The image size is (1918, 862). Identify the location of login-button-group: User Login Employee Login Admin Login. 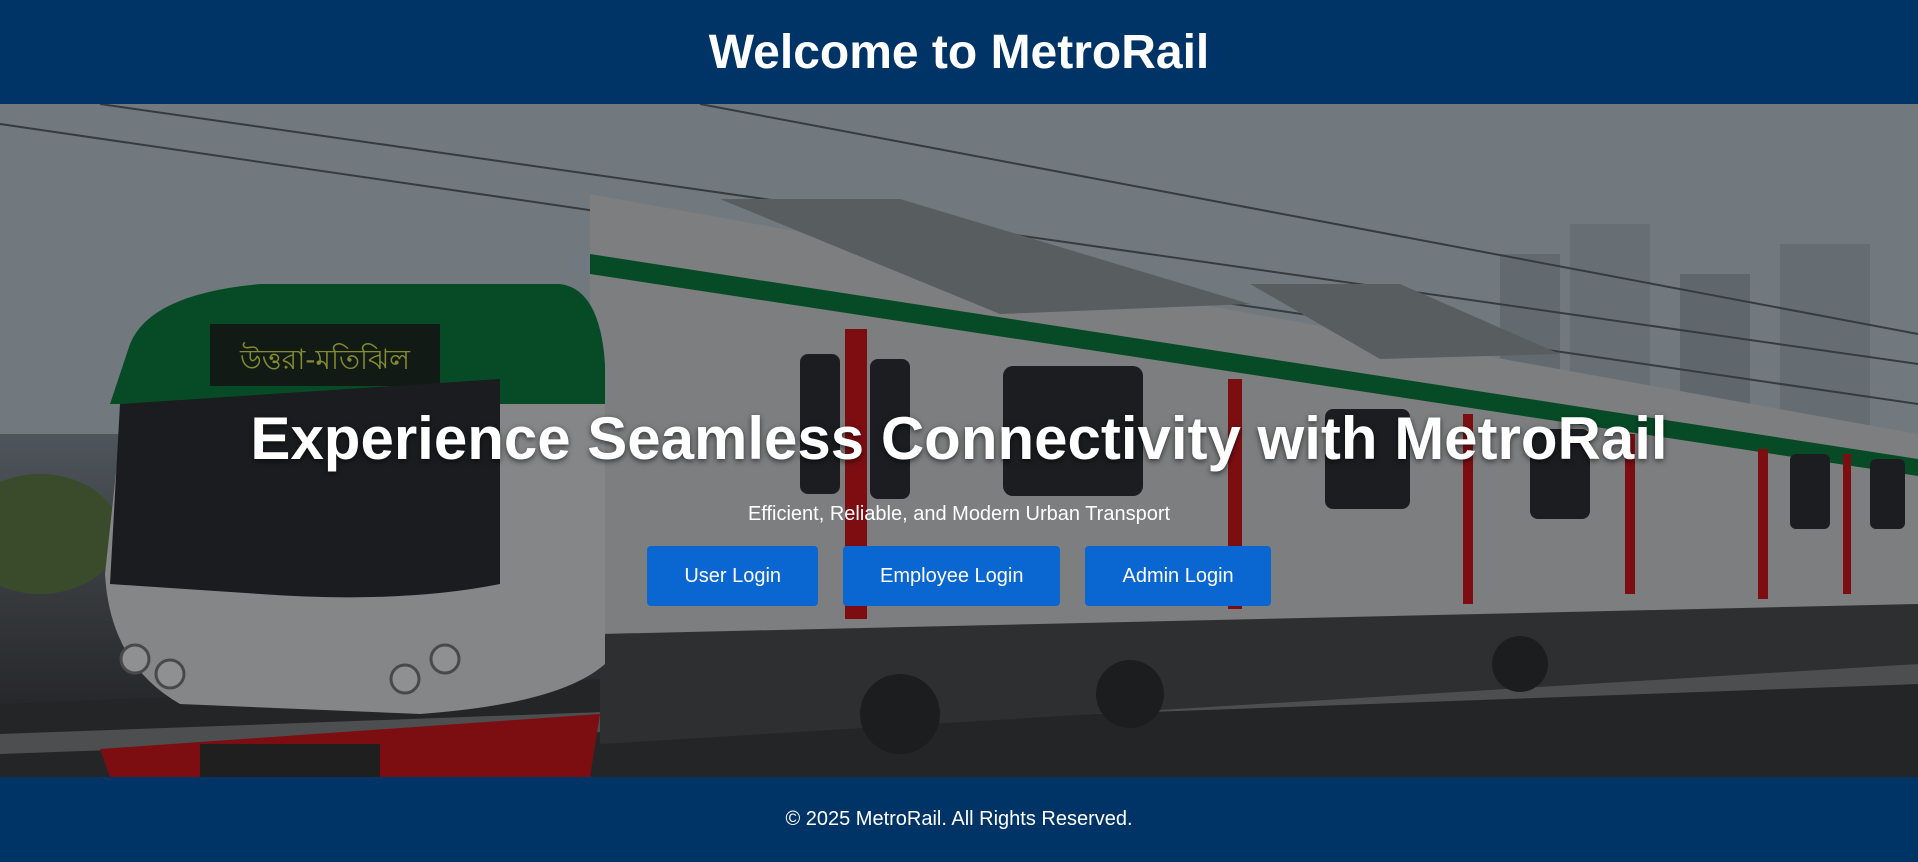
(959, 576).